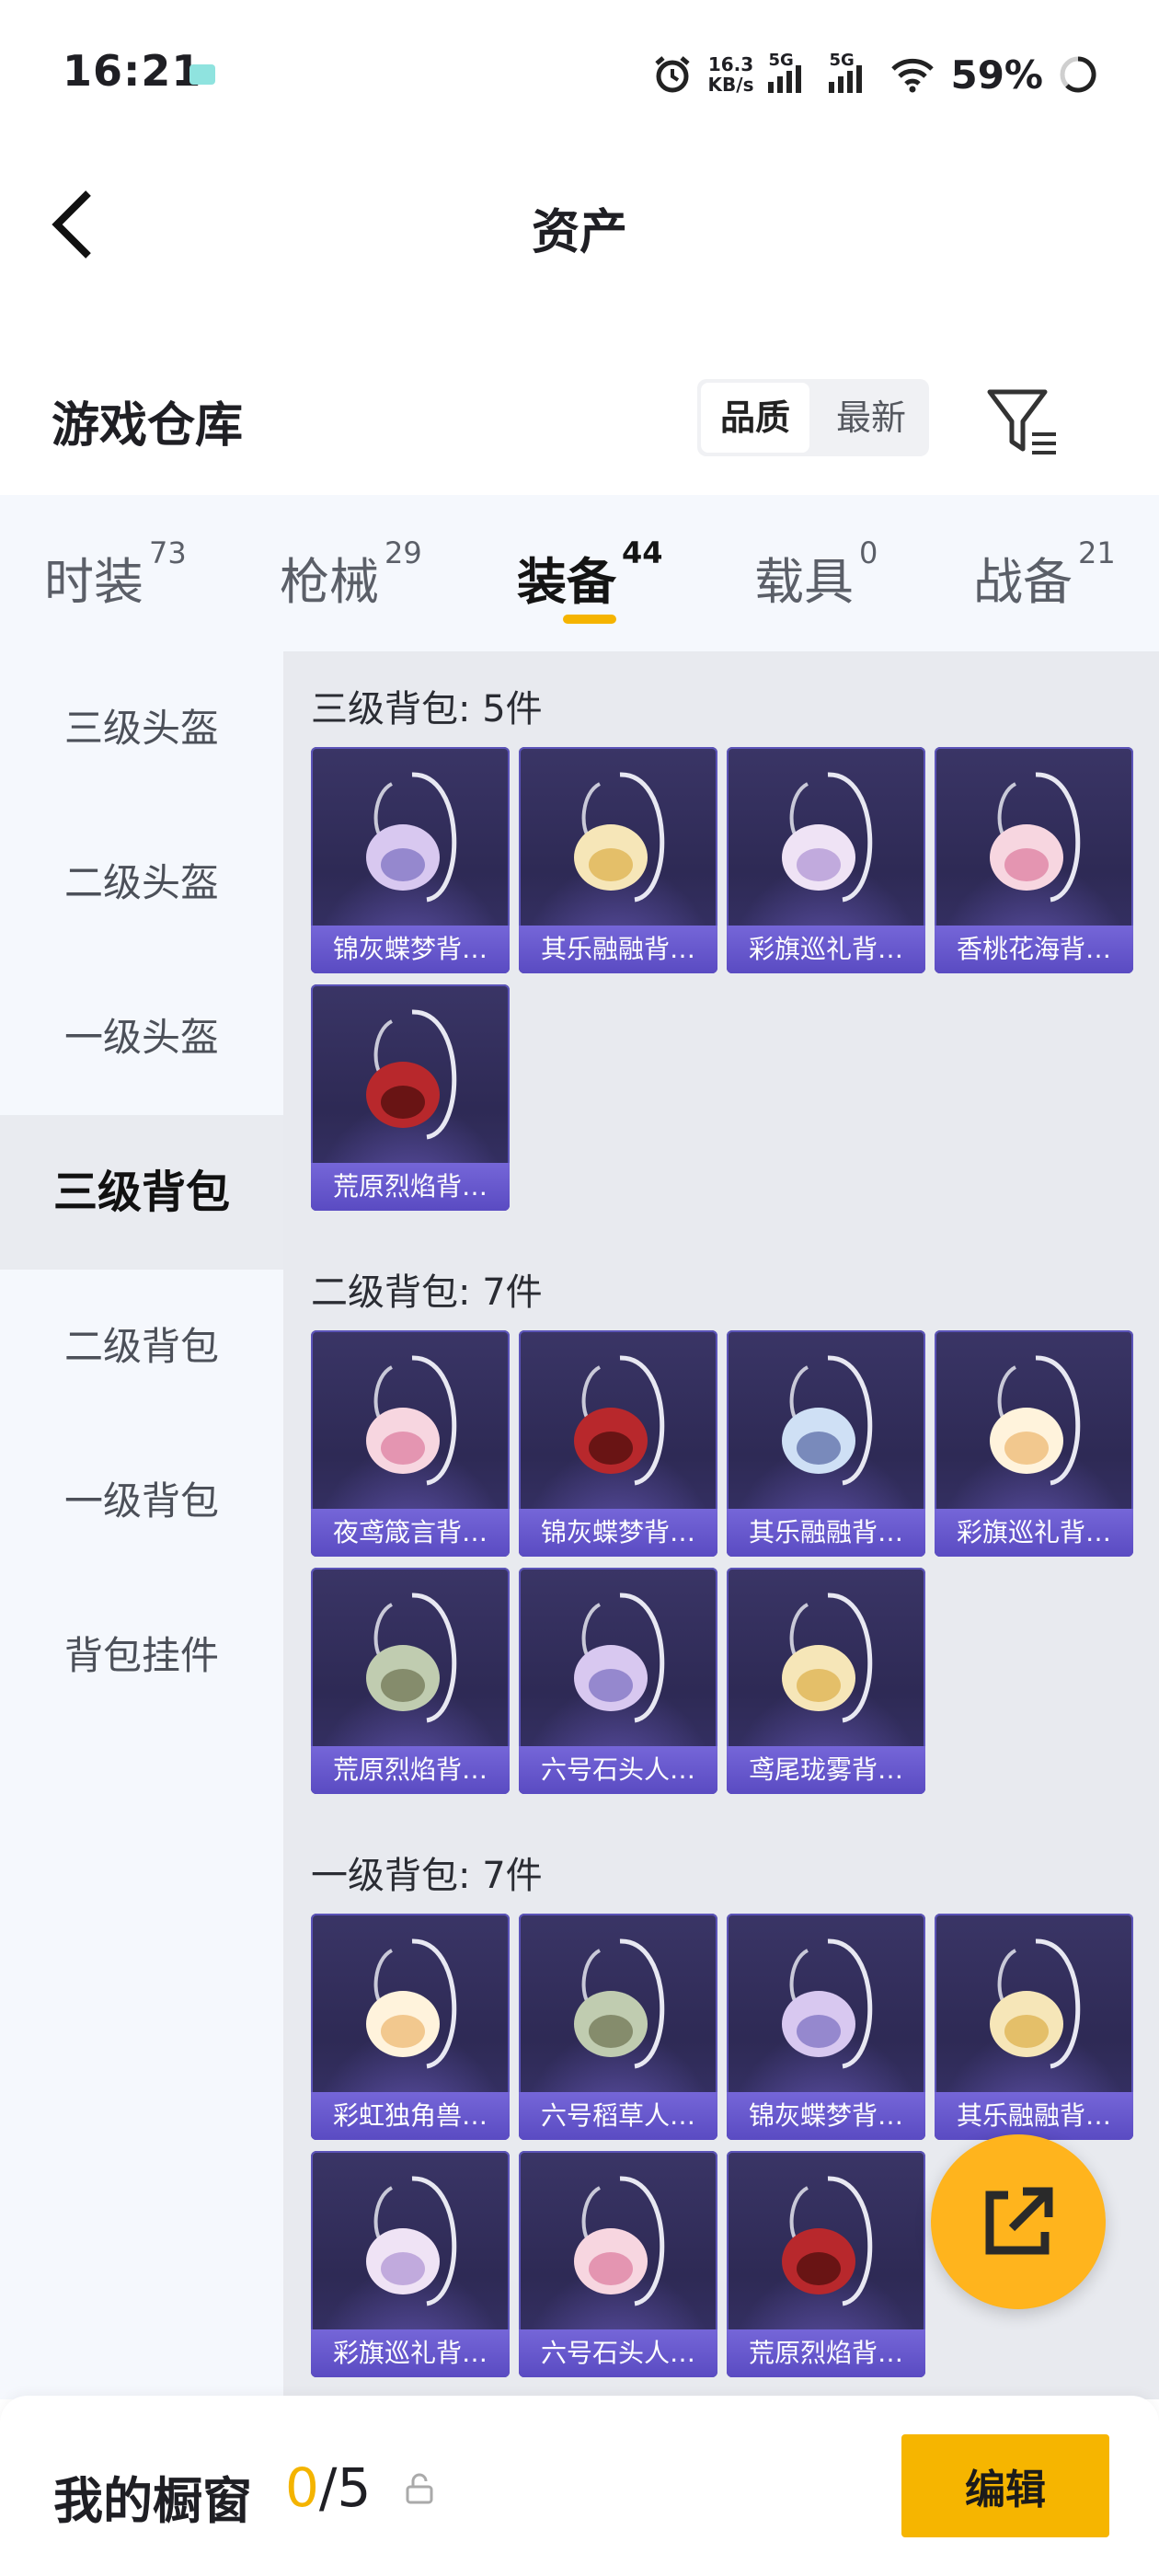  Describe the element at coordinates (1044, 574) in the screenshot. I see `tab-combat-gear: 战备 21` at that location.